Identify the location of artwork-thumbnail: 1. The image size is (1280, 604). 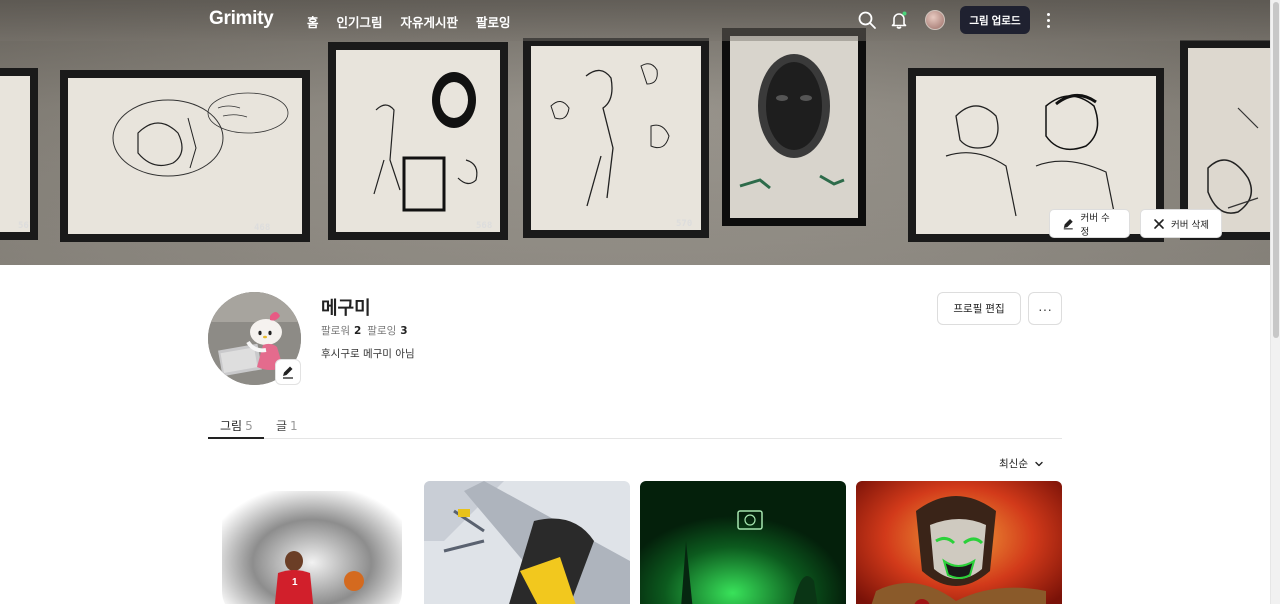
(311, 542).